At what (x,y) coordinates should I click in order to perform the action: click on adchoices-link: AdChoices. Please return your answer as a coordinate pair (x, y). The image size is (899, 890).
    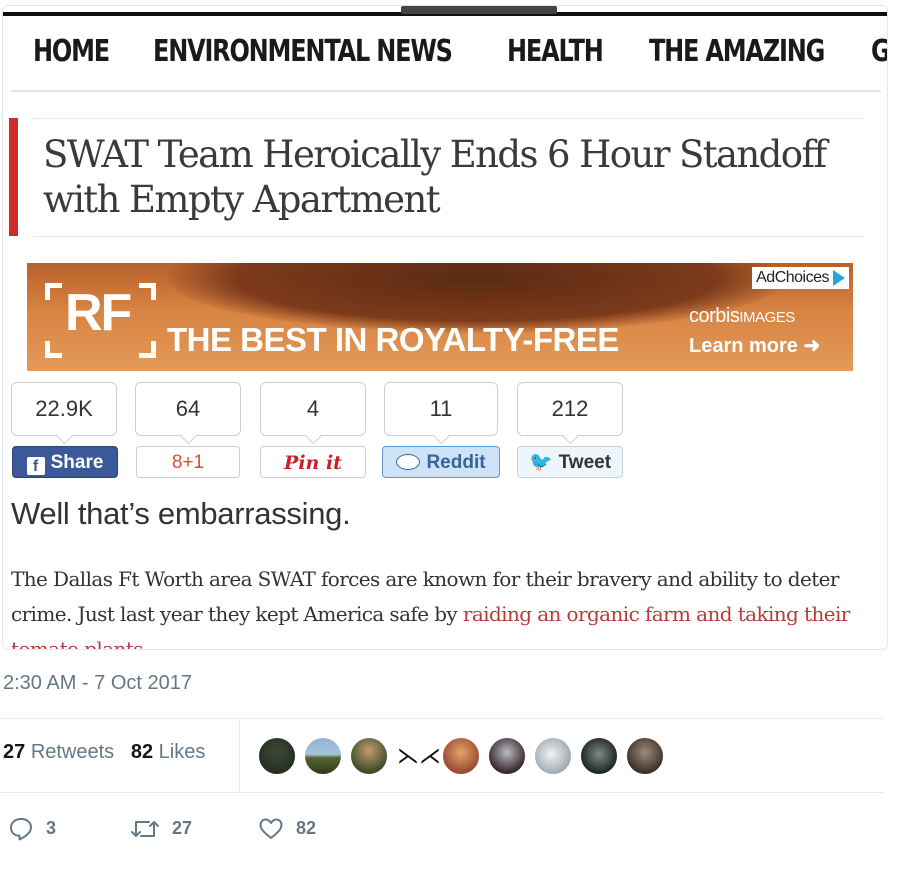
    Looking at the image, I should click on (800, 278).